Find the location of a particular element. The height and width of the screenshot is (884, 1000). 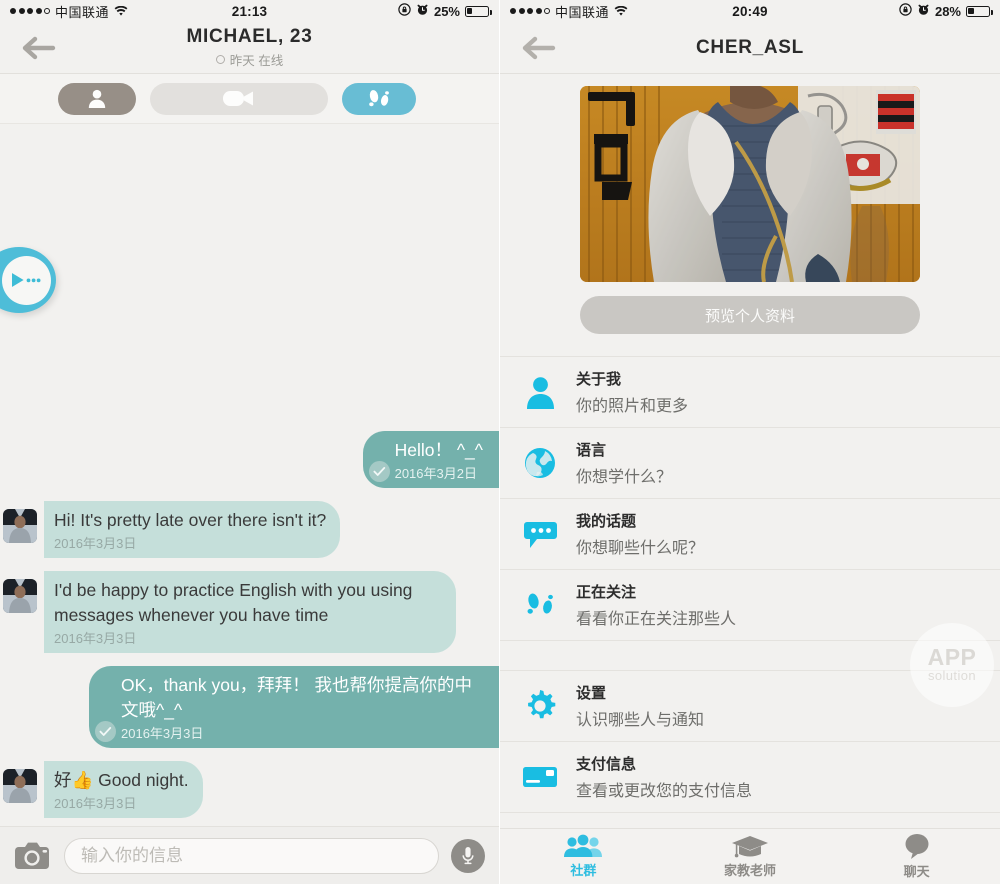

left-nav-bar: MICHAEL, 23 昨天 在线 is located at coordinates (249, 48).